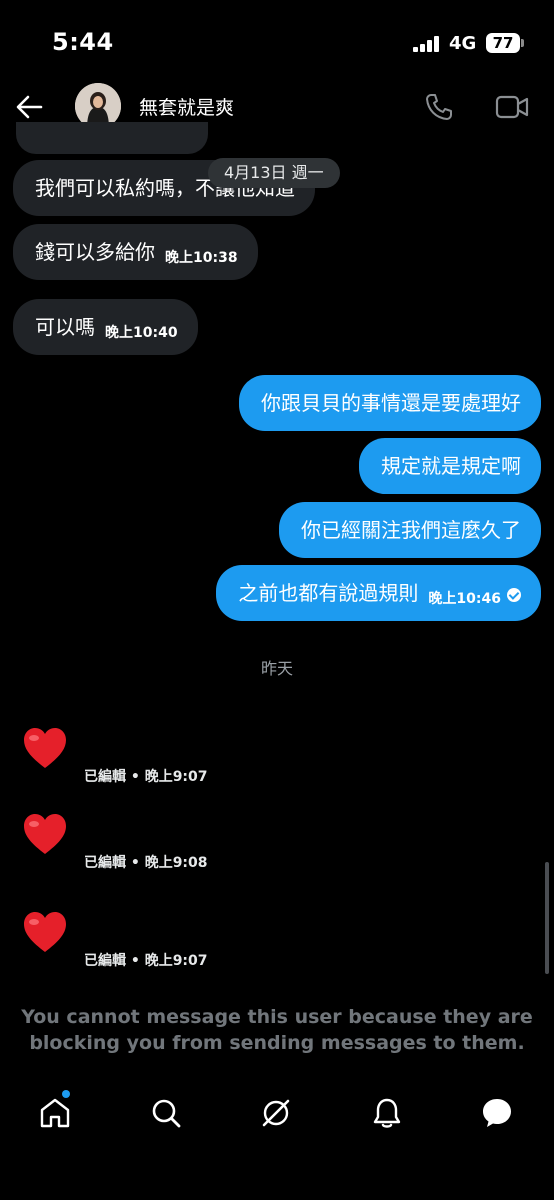  I want to click on message-outgoing: 之前也都有說過規則 晚上10:46, so click(378, 593).